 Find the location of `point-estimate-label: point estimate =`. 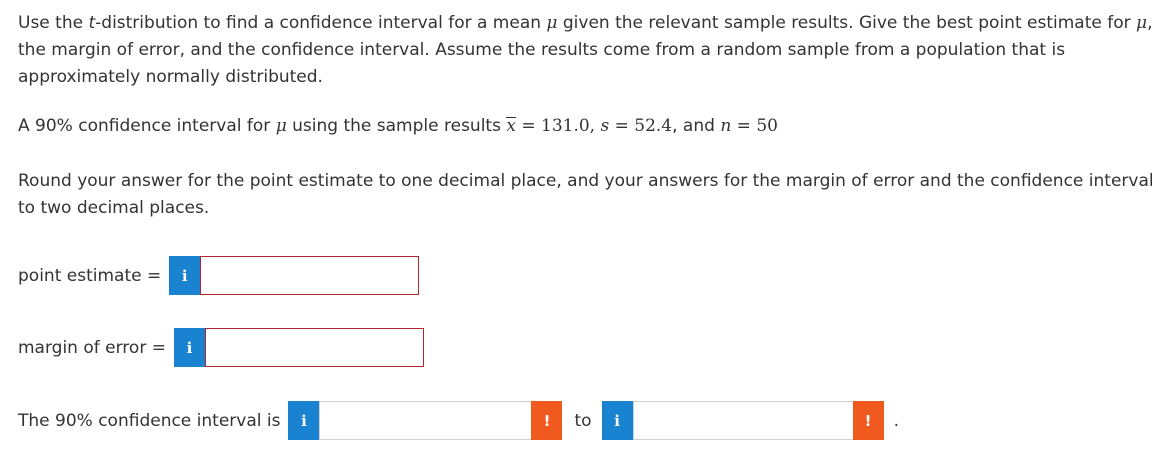

point-estimate-label: point estimate = is located at coordinates (90, 275).